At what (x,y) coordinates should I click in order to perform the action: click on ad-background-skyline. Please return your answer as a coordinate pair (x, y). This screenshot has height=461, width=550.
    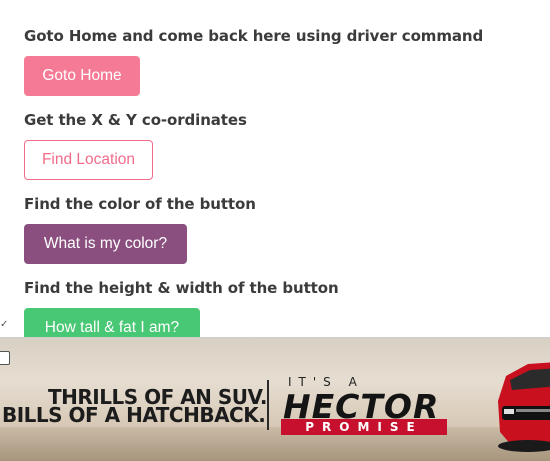
    Looking at the image, I should click on (275, 444).